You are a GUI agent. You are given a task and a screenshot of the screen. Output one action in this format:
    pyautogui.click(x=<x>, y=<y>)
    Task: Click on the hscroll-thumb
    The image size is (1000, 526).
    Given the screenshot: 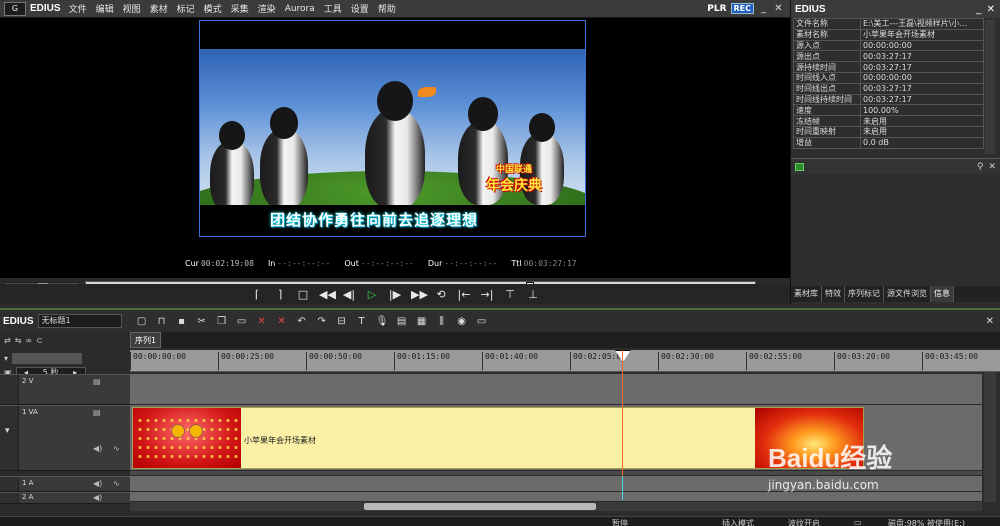 What is the action you would take?
    pyautogui.click(x=480, y=506)
    